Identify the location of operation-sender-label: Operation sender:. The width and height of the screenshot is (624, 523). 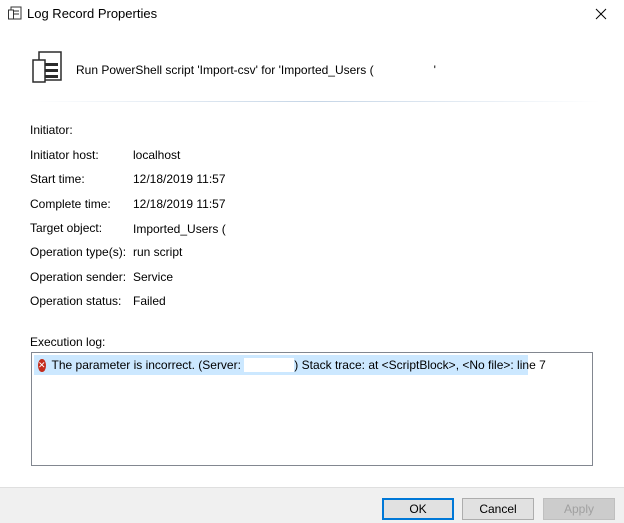
(78, 277).